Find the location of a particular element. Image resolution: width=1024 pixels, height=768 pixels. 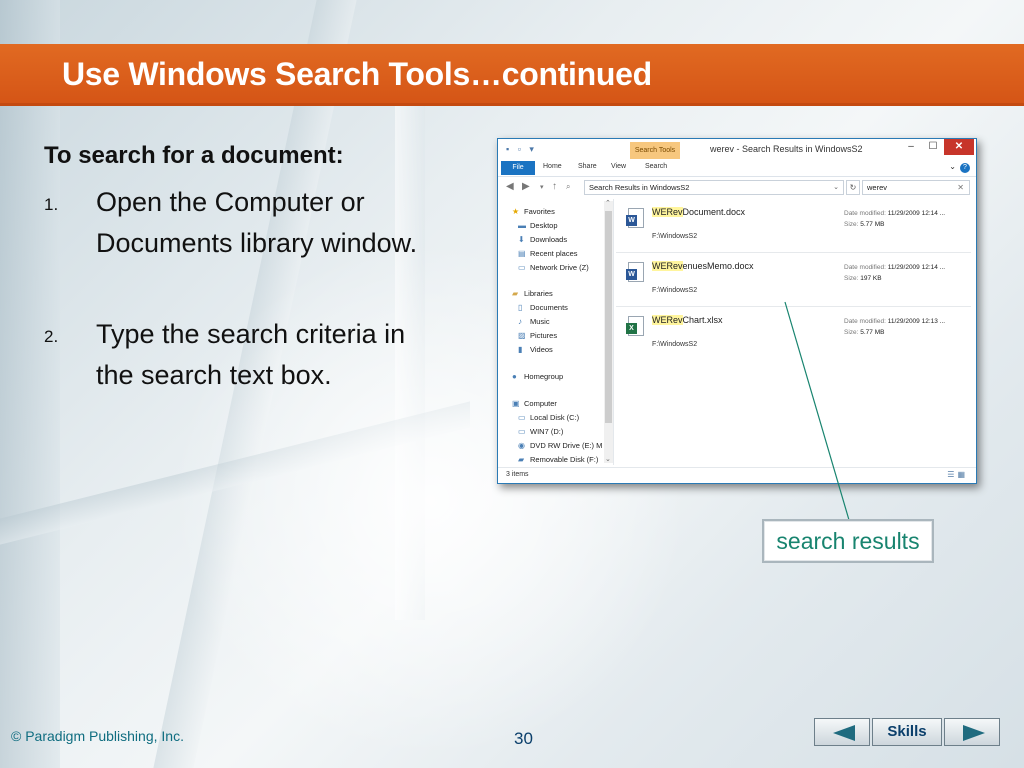

previous-button is located at coordinates (842, 732).